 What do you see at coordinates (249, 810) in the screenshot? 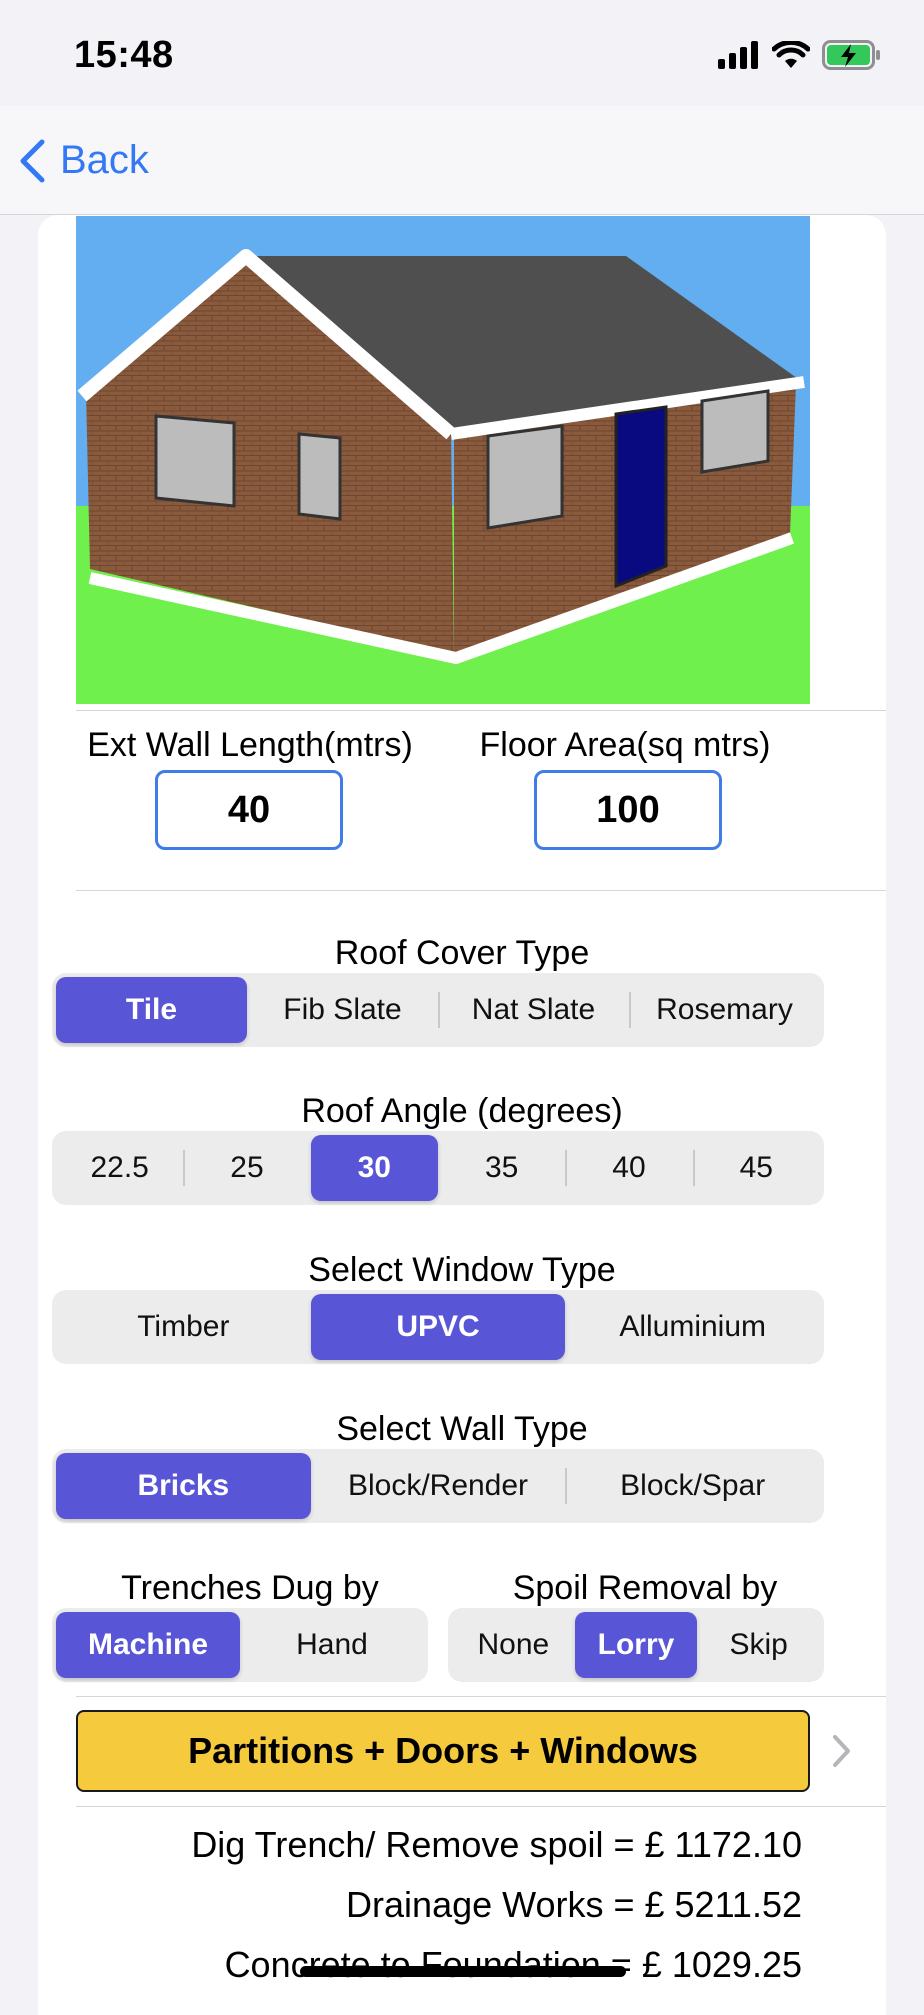
I see `ext-wall-length-input` at bounding box center [249, 810].